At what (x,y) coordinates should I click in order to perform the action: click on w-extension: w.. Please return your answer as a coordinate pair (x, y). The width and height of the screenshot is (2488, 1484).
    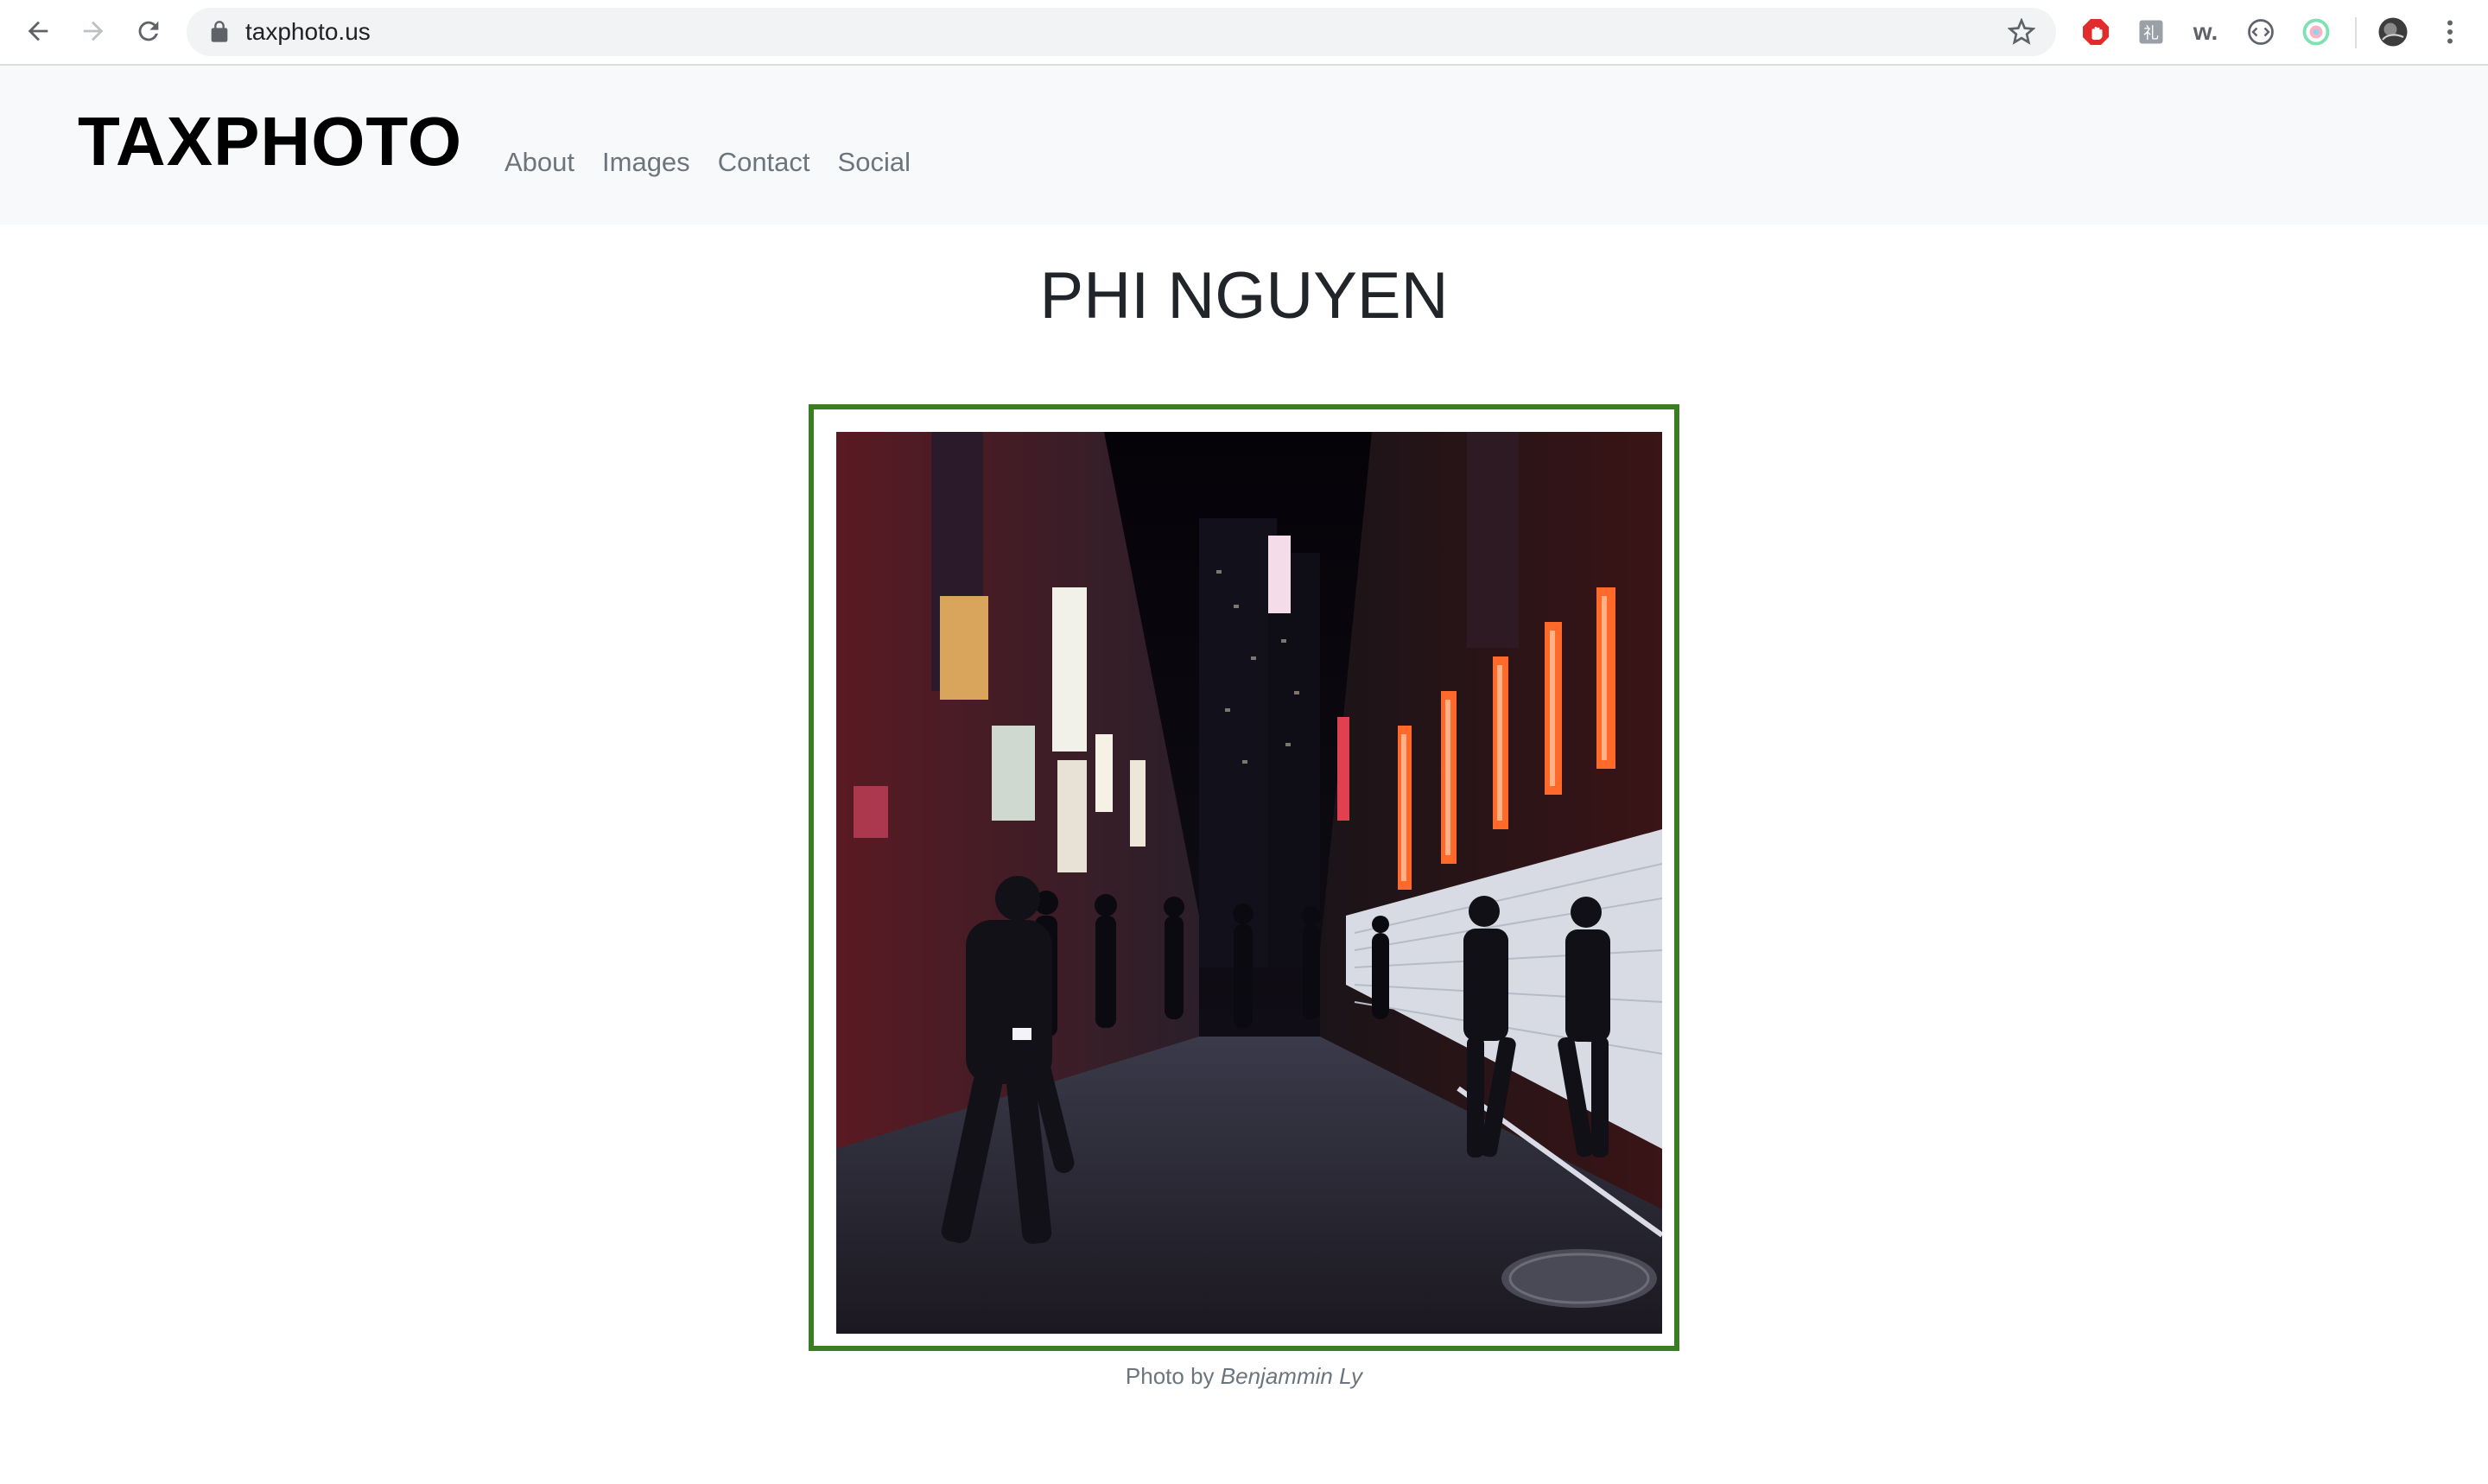
    Looking at the image, I should click on (2205, 32).